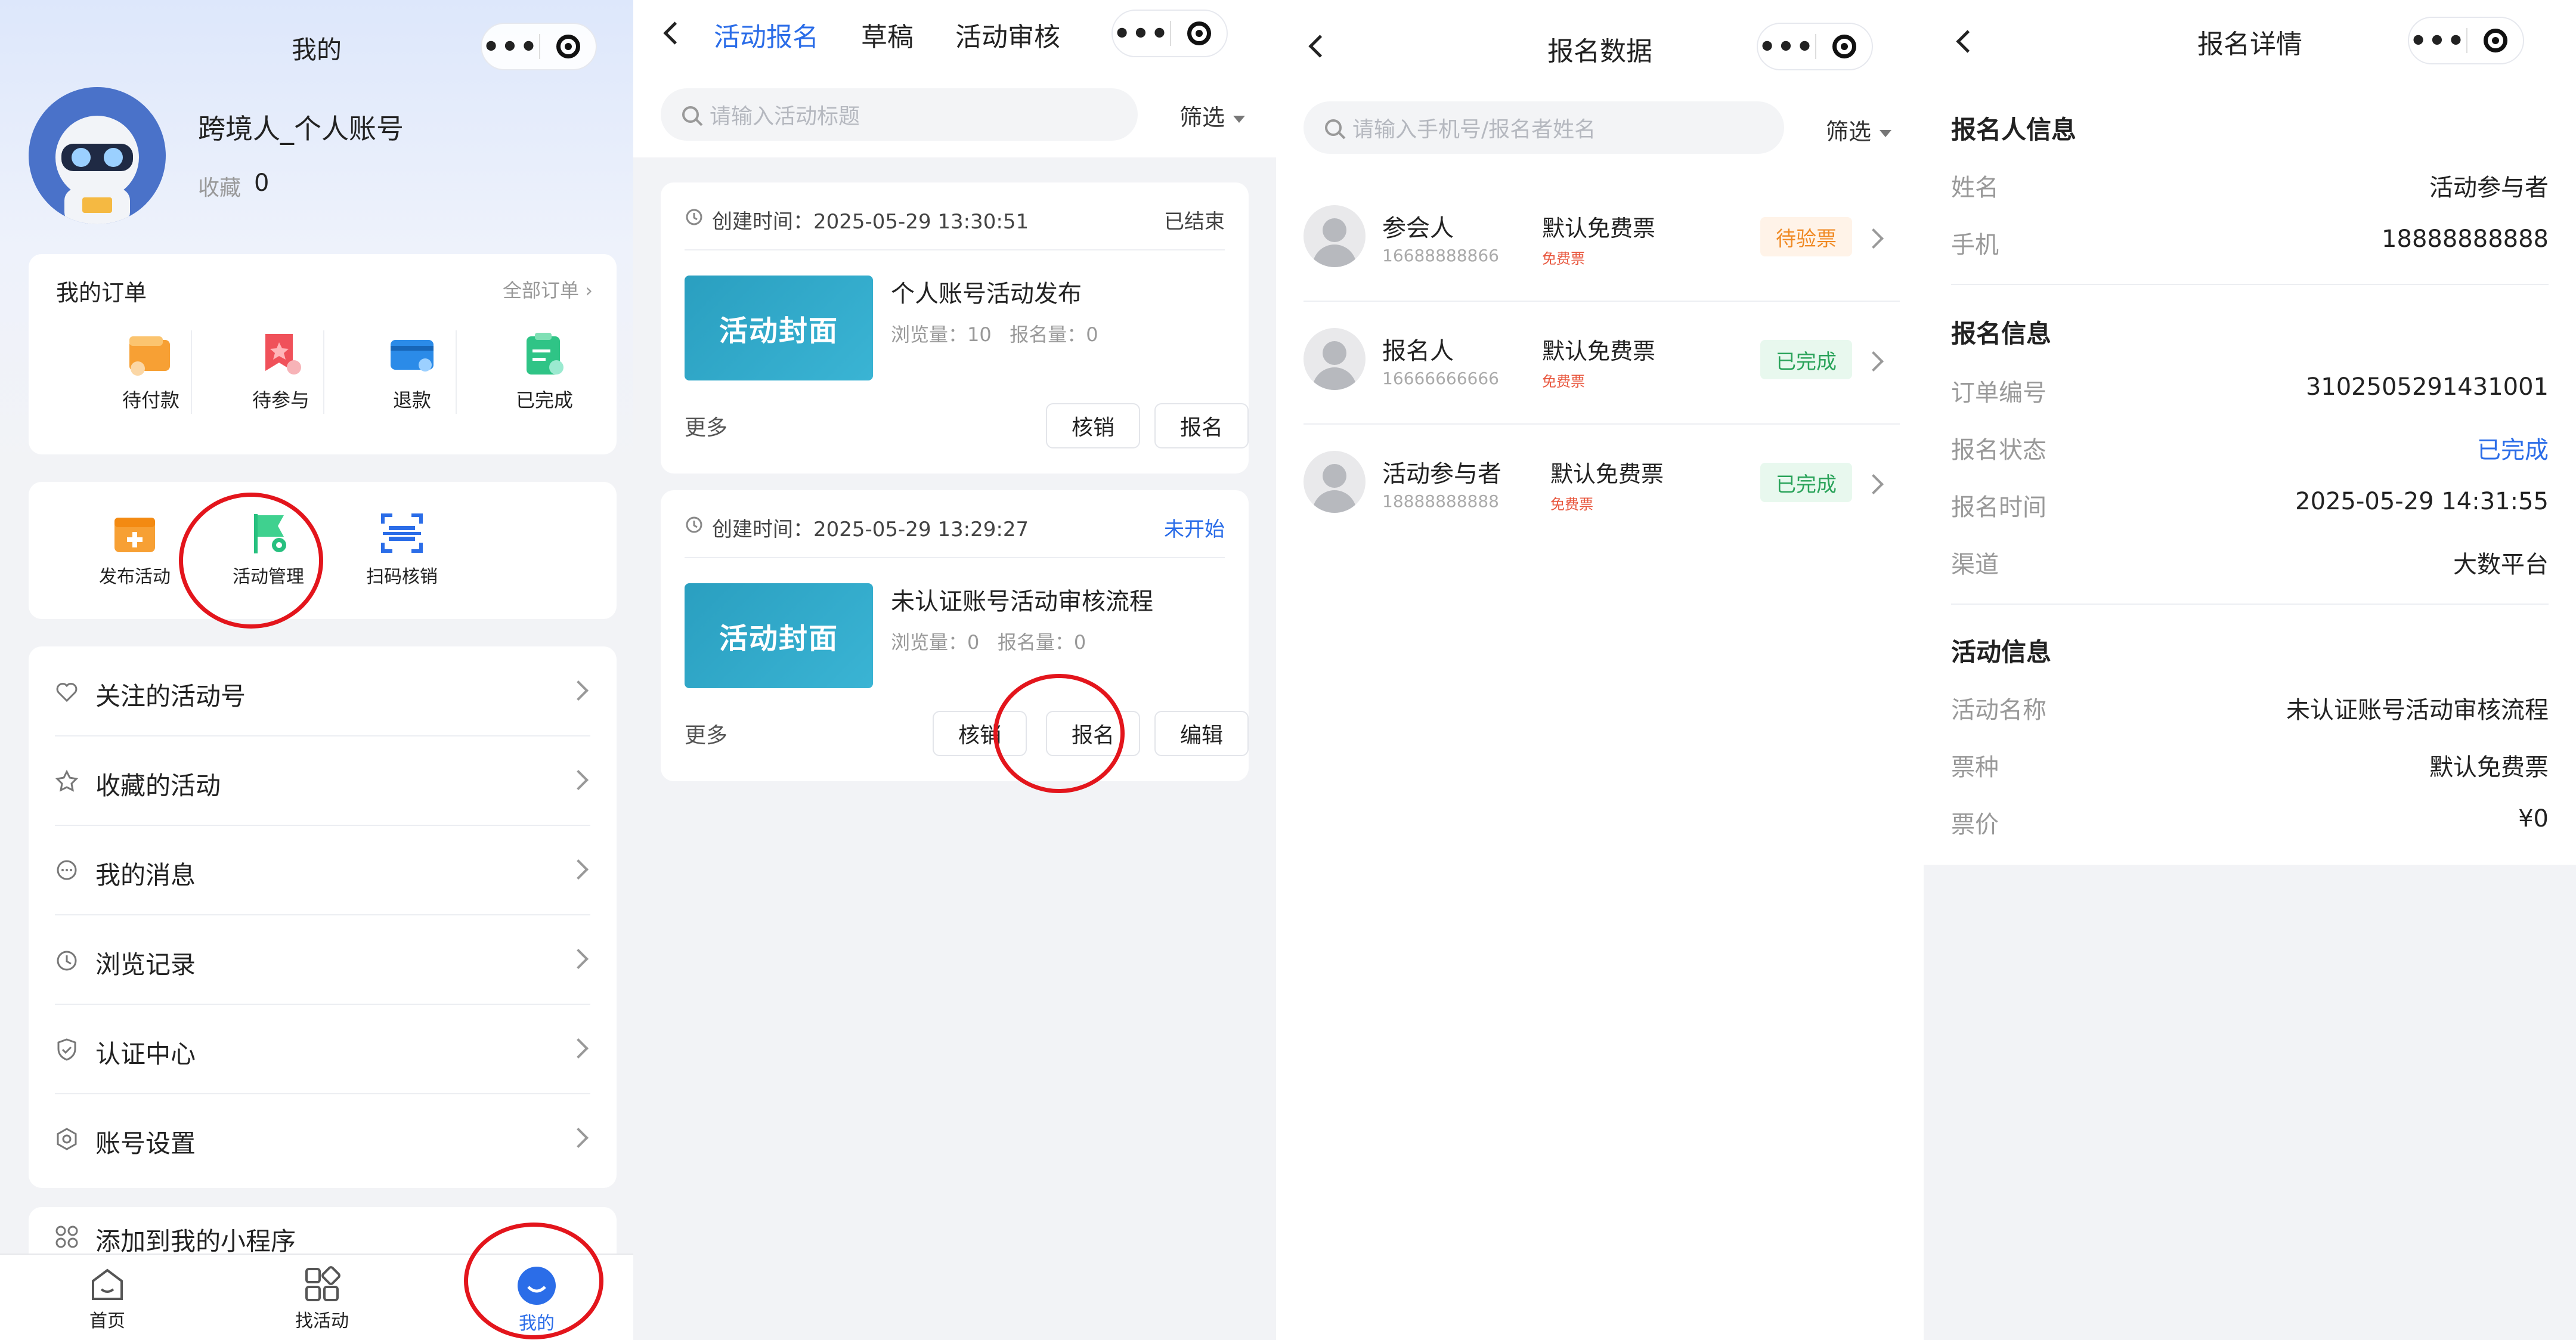 The height and width of the screenshot is (1340, 2576). Describe the element at coordinates (1999, 393) in the screenshot. I see `field-label: 订单编号` at that location.